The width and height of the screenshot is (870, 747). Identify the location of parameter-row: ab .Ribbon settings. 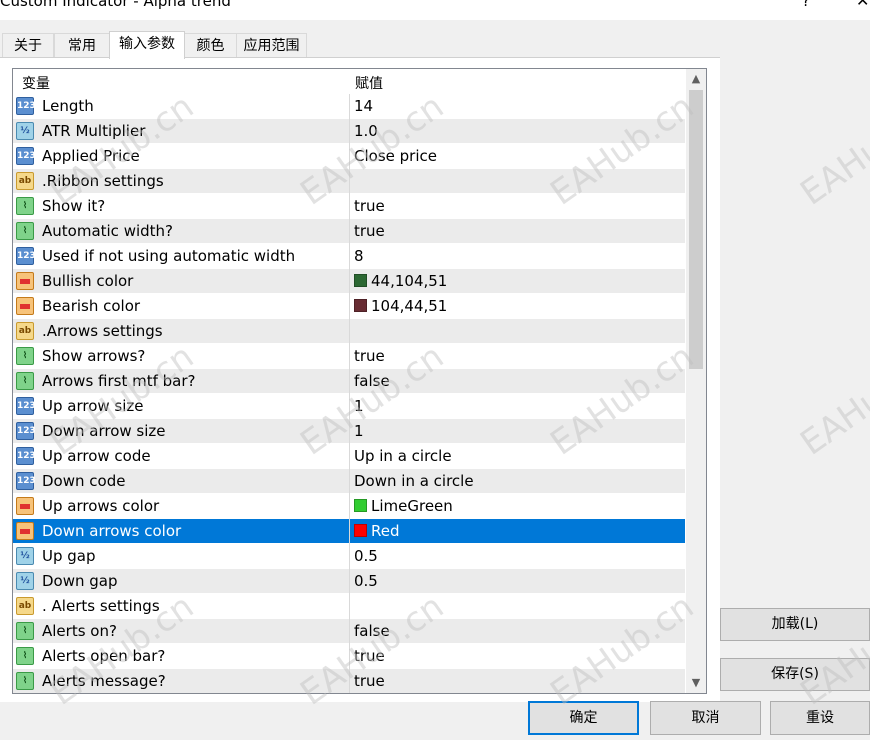
(349, 181).